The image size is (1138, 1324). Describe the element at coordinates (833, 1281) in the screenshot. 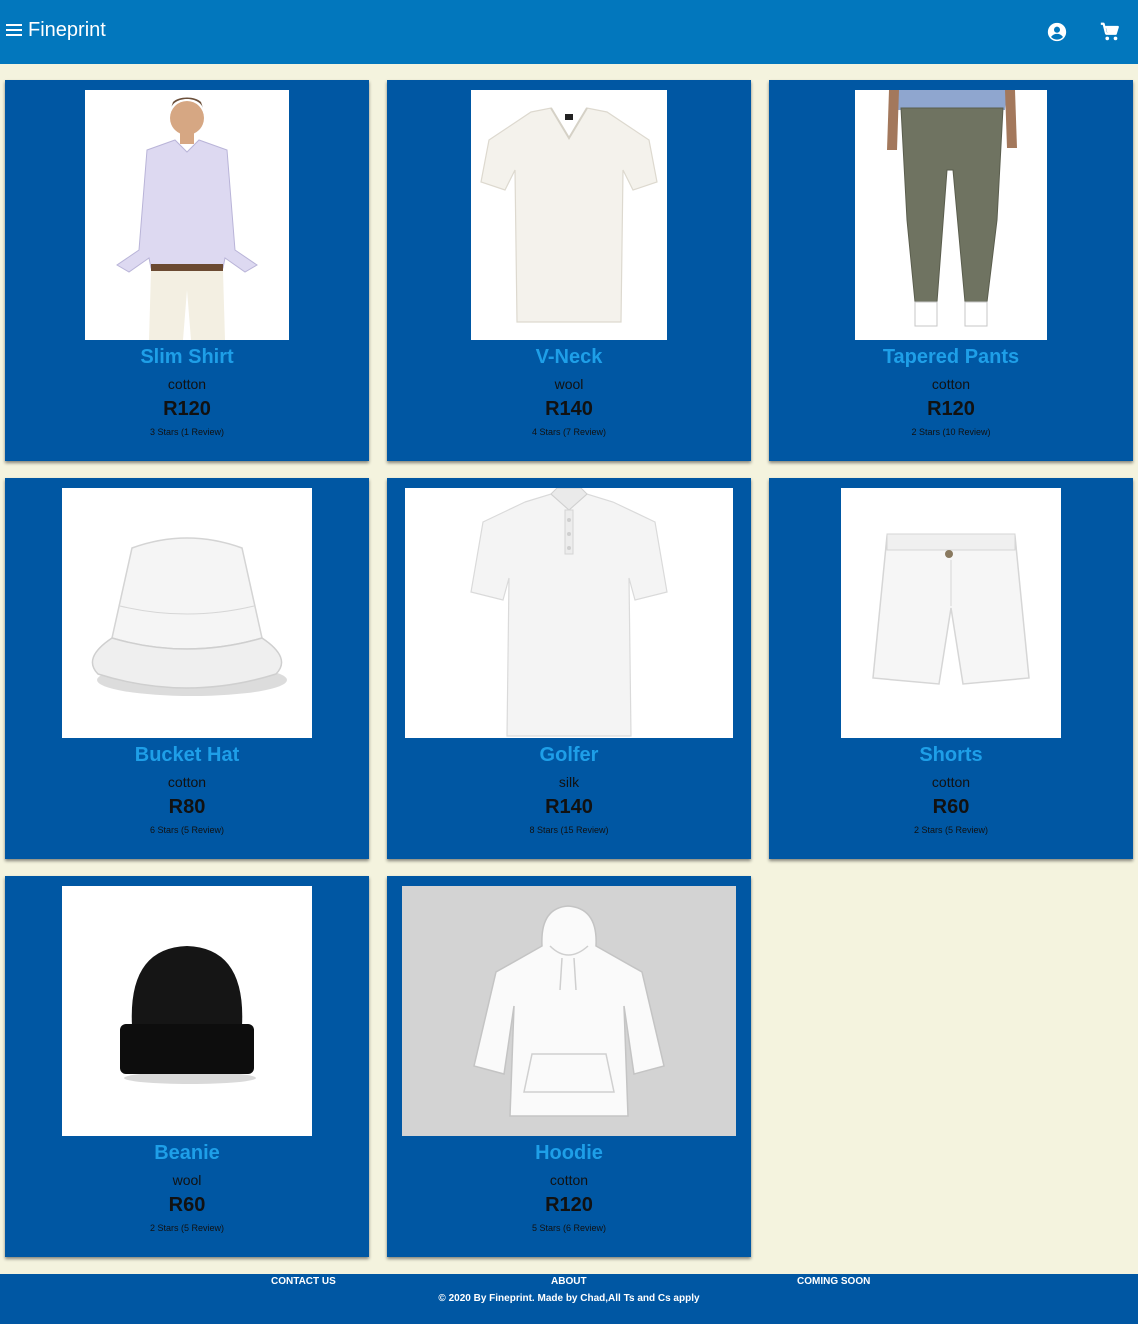

I see `footer-link-coming-soon: COMING SOON` at that location.